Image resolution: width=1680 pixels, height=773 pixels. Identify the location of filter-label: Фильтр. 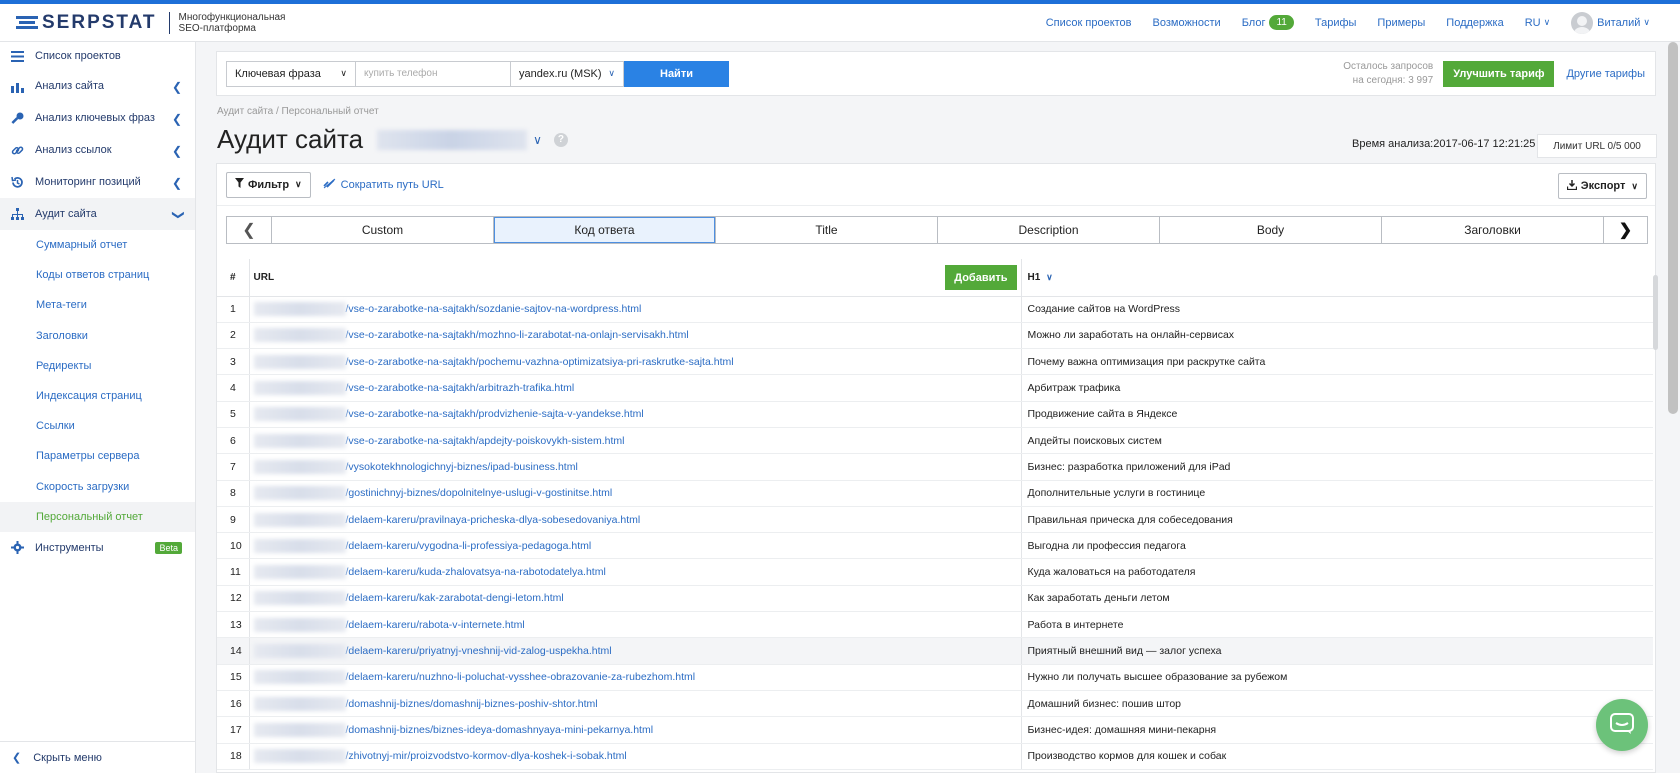
(269, 184).